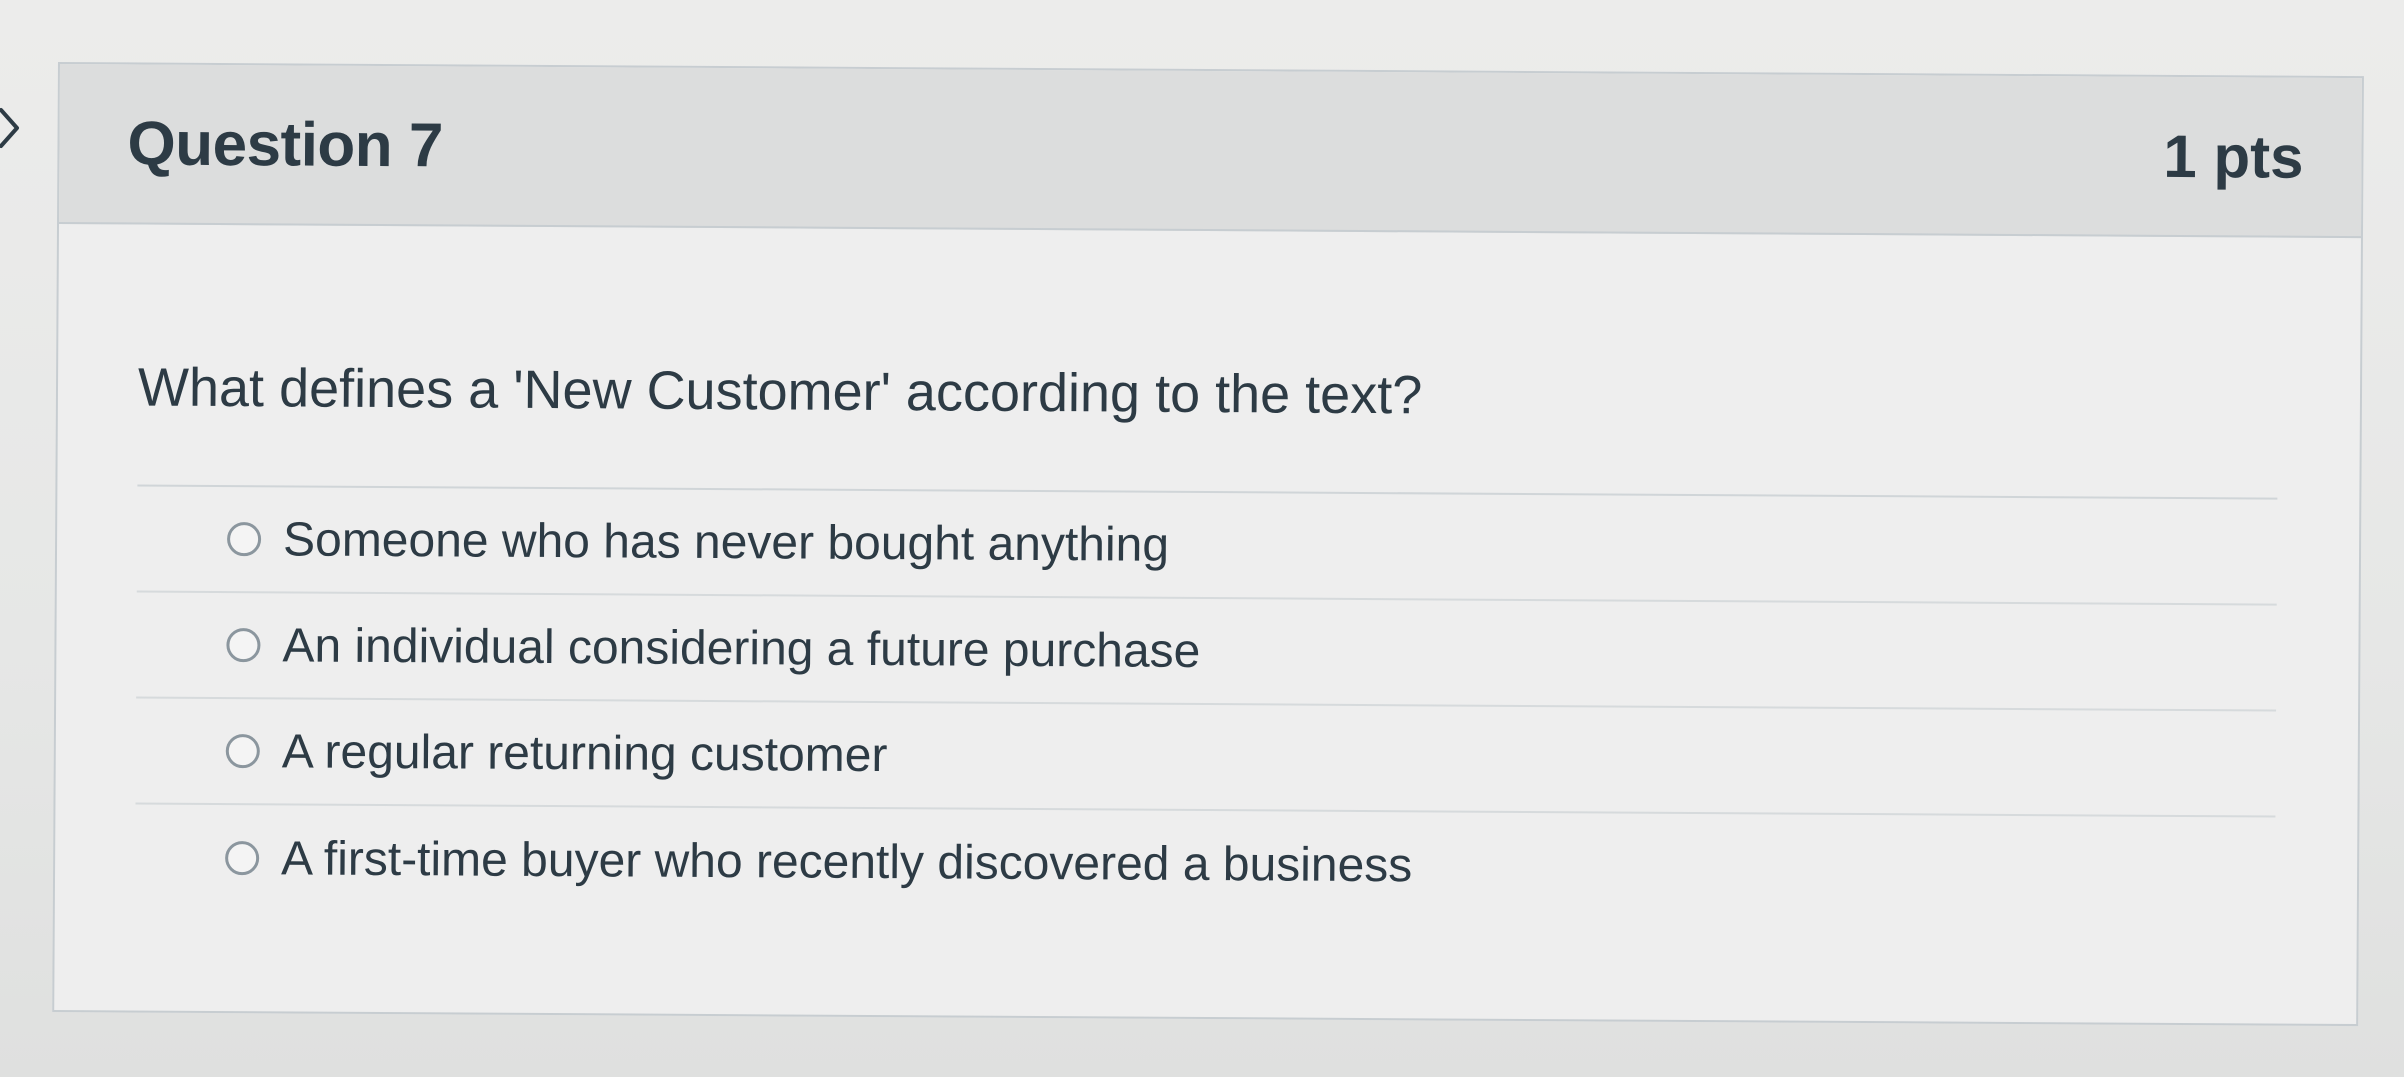 This screenshot has height=1077, width=2404. I want to click on answer-option-3: A regular returning customer, so click(1206, 758).